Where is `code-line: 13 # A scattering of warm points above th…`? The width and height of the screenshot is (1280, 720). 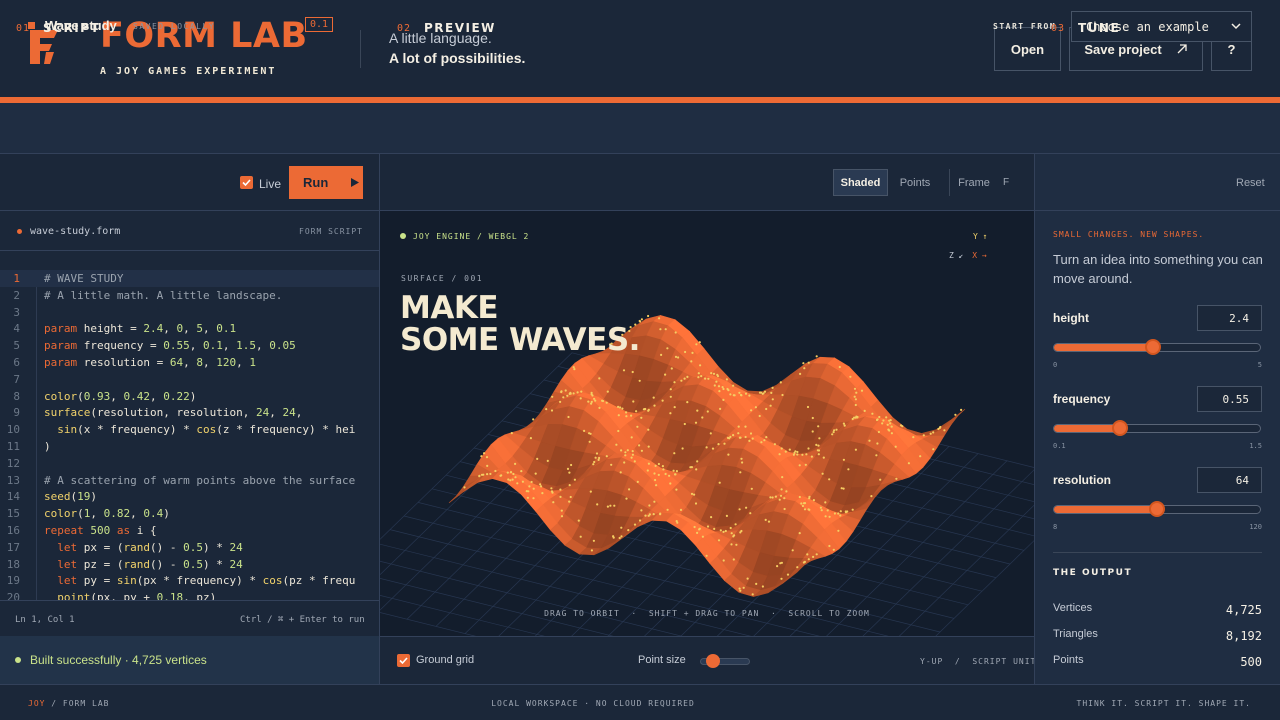
code-line: 13 # A scattering of warm points above th… is located at coordinates (189, 480).